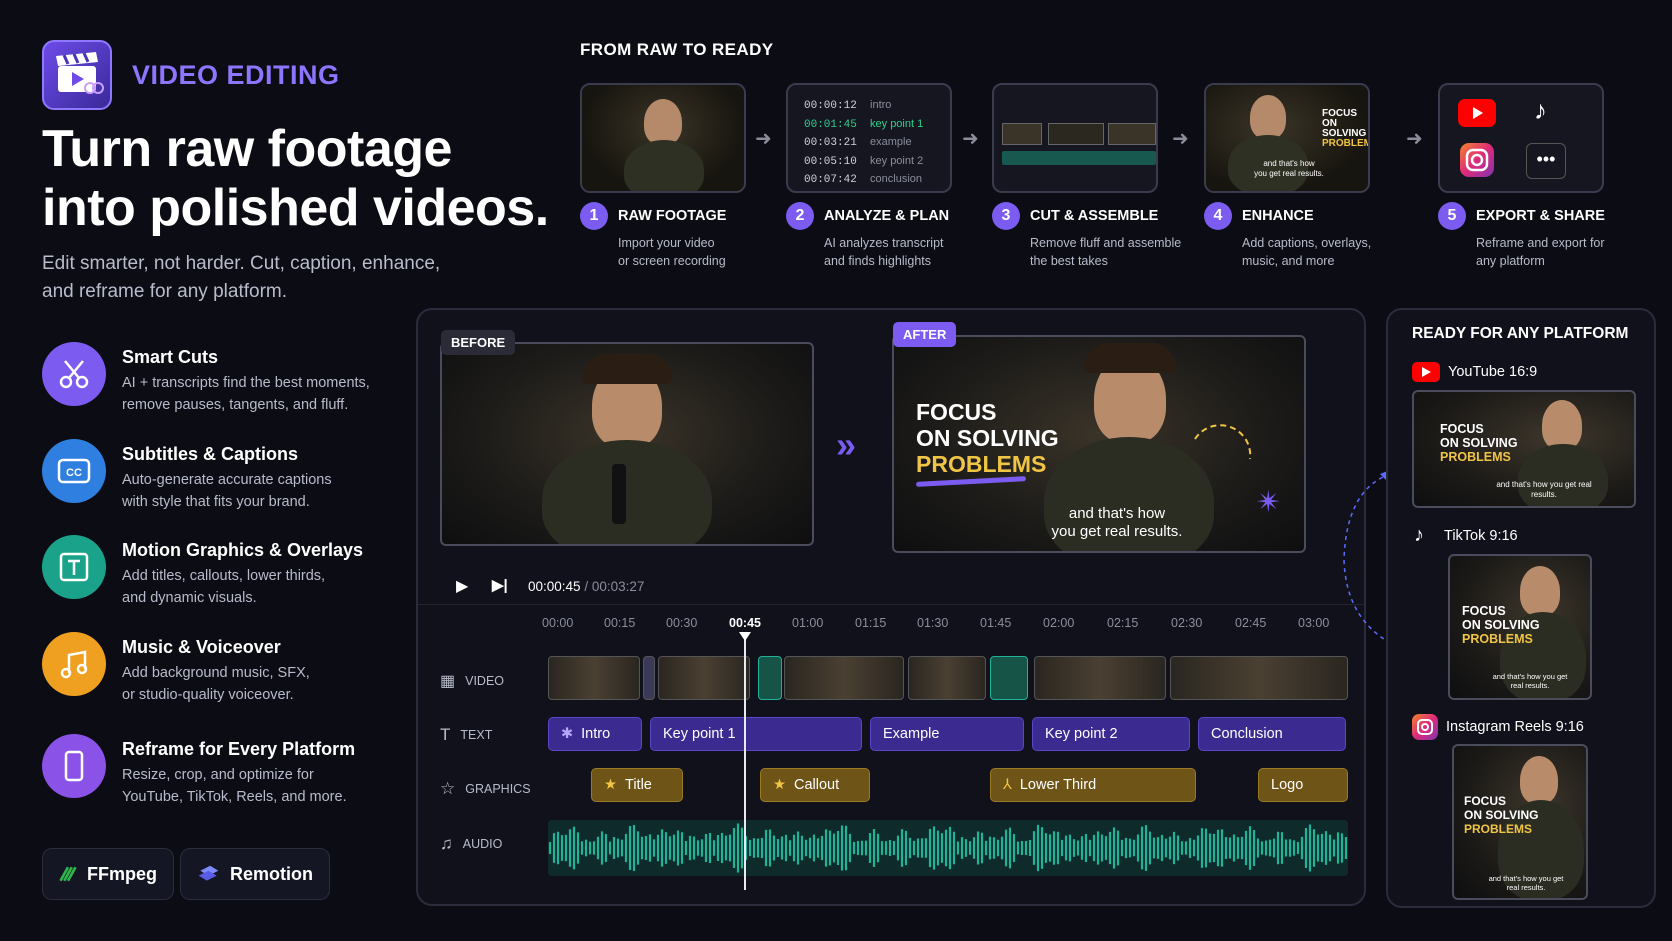 The height and width of the screenshot is (941, 1672). What do you see at coordinates (948, 848) in the screenshot?
I see `audio-waveform` at bounding box center [948, 848].